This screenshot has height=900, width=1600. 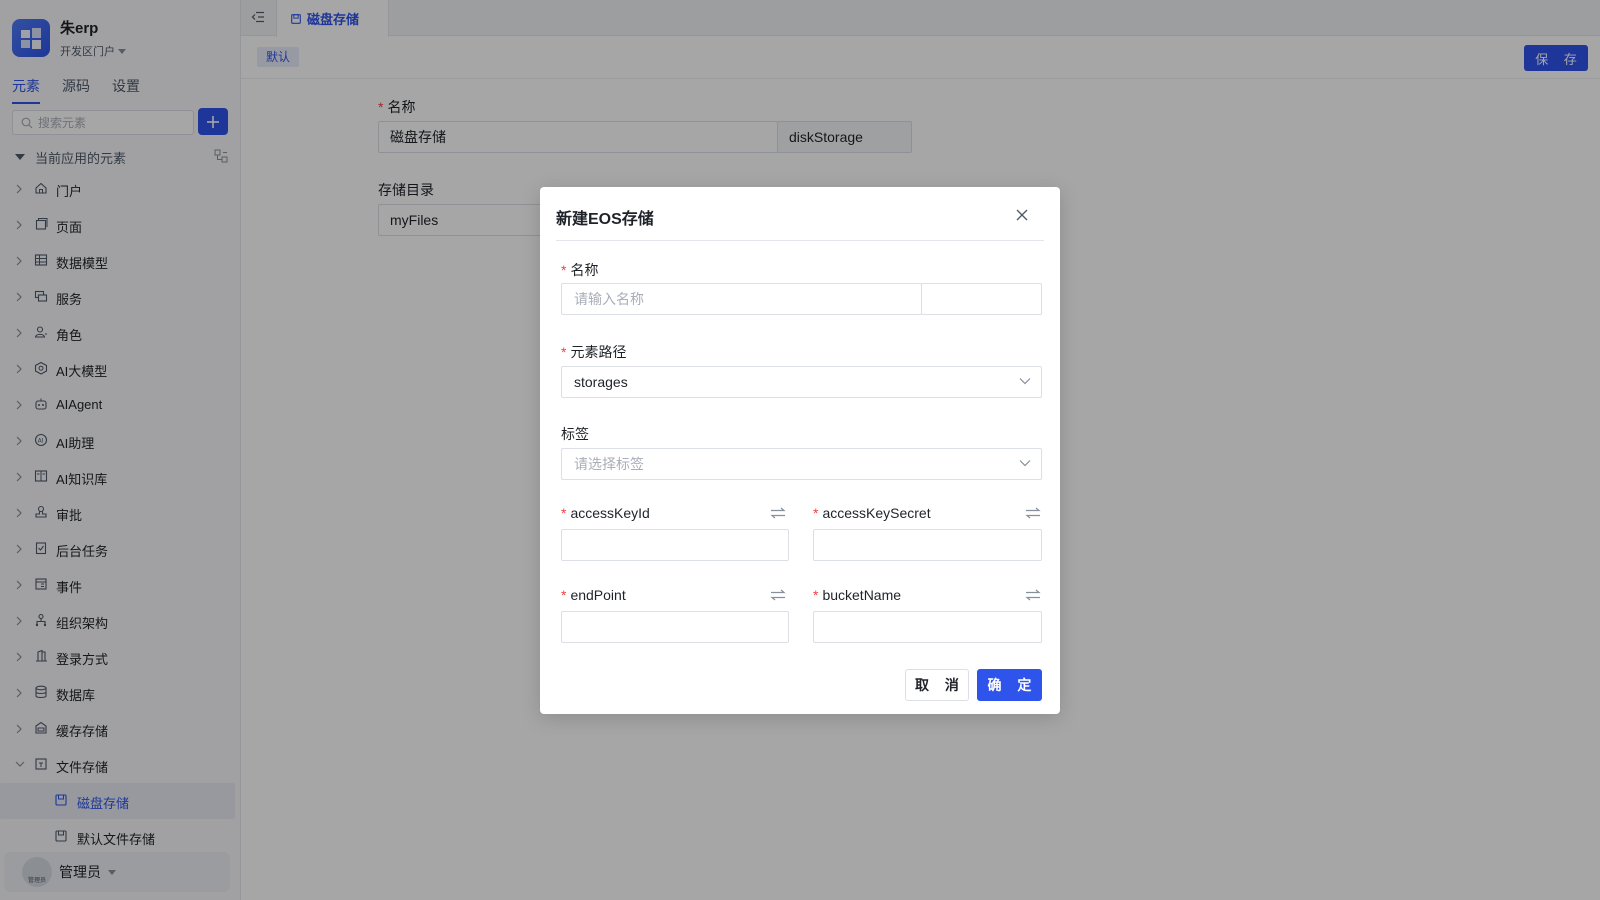 What do you see at coordinates (1009, 685) in the screenshot?
I see `confirm-button: 确 定` at bounding box center [1009, 685].